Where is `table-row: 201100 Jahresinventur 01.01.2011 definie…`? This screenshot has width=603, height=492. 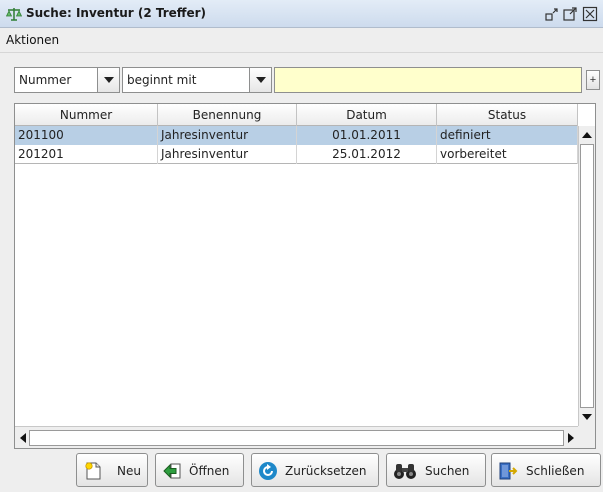 table-row: 201100 Jahresinventur 01.01.2011 definie… is located at coordinates (296, 135).